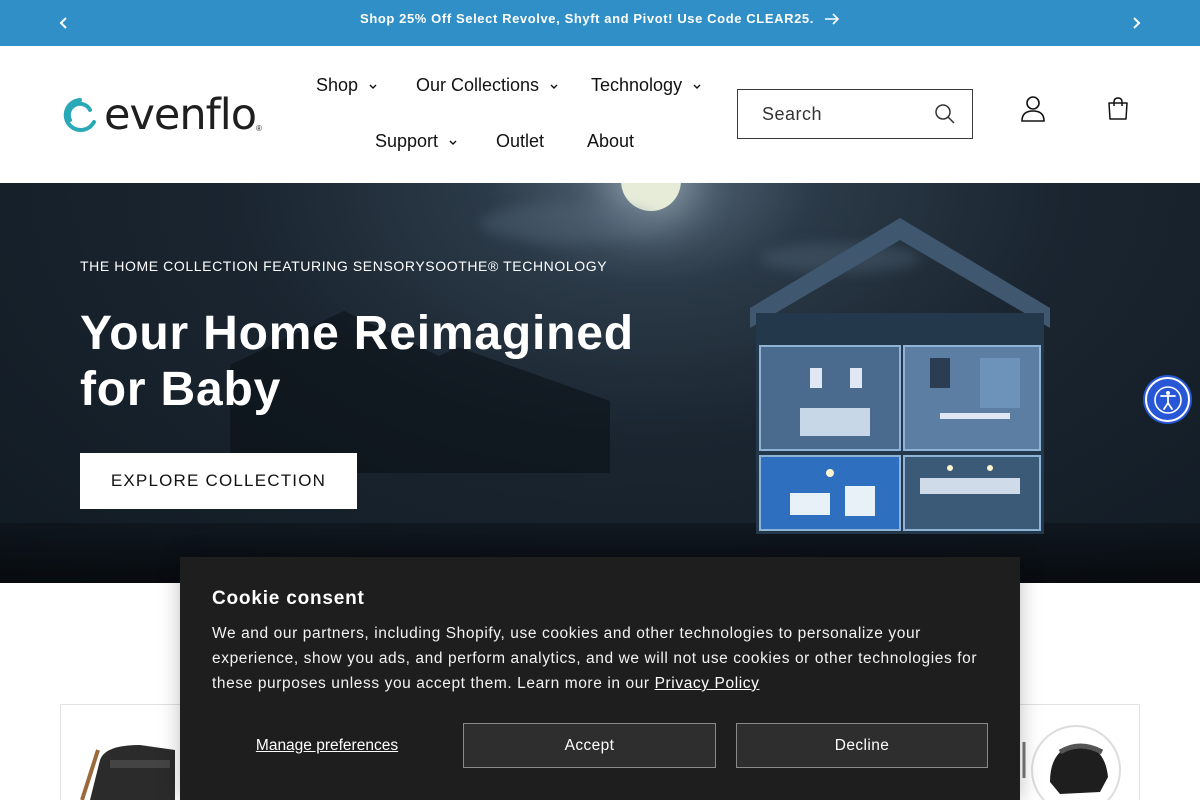  Describe the element at coordinates (1033, 109) in the screenshot. I see `account-icon` at that location.